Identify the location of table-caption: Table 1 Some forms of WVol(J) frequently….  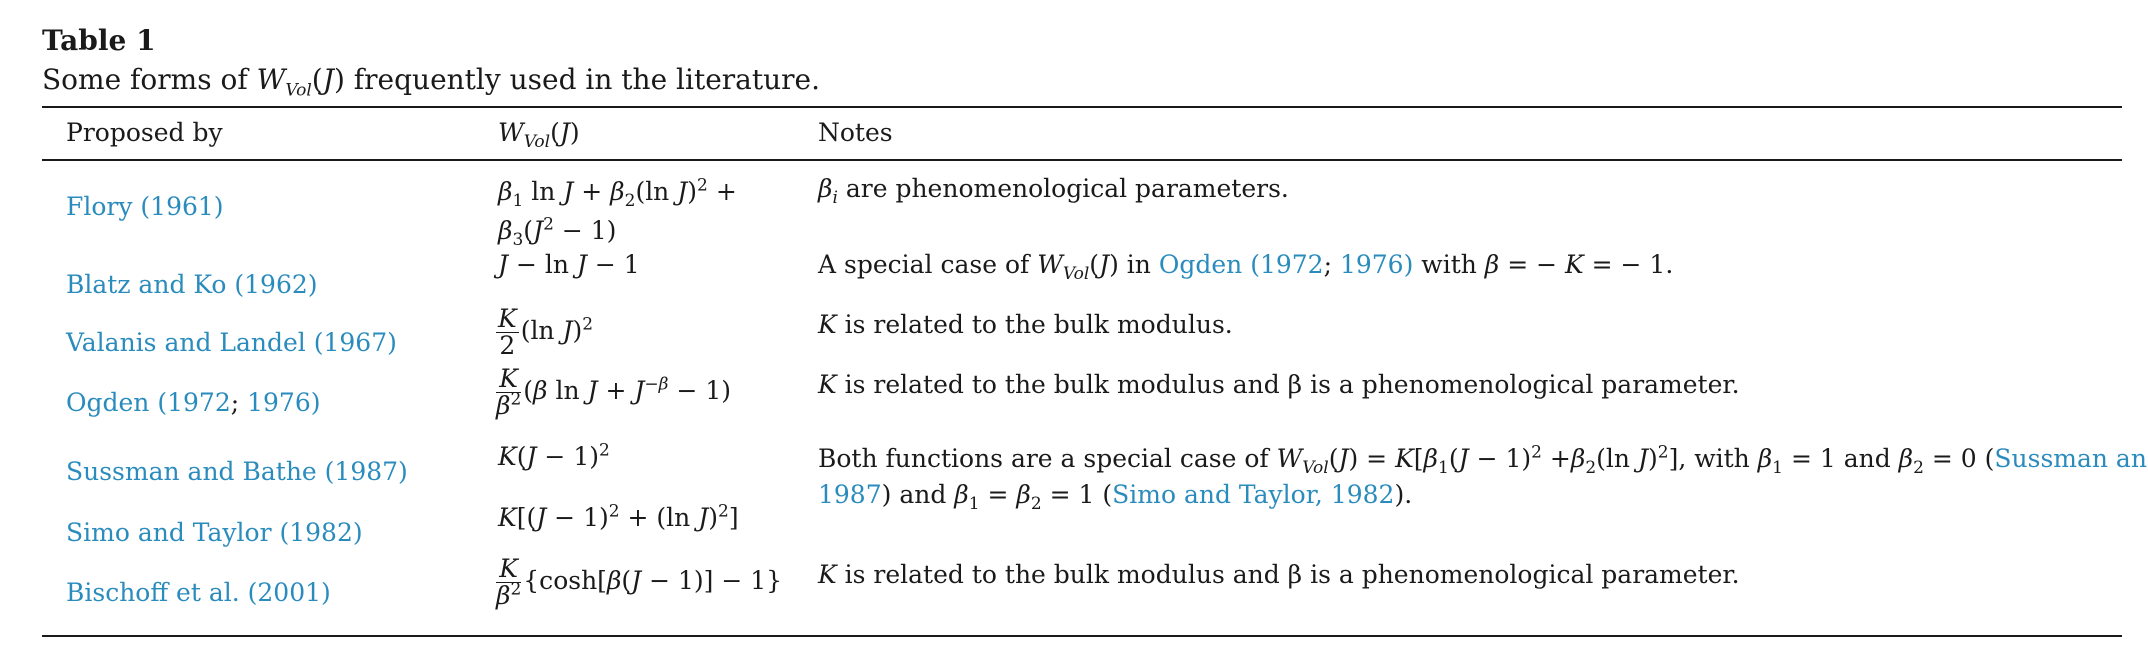
(431, 61).